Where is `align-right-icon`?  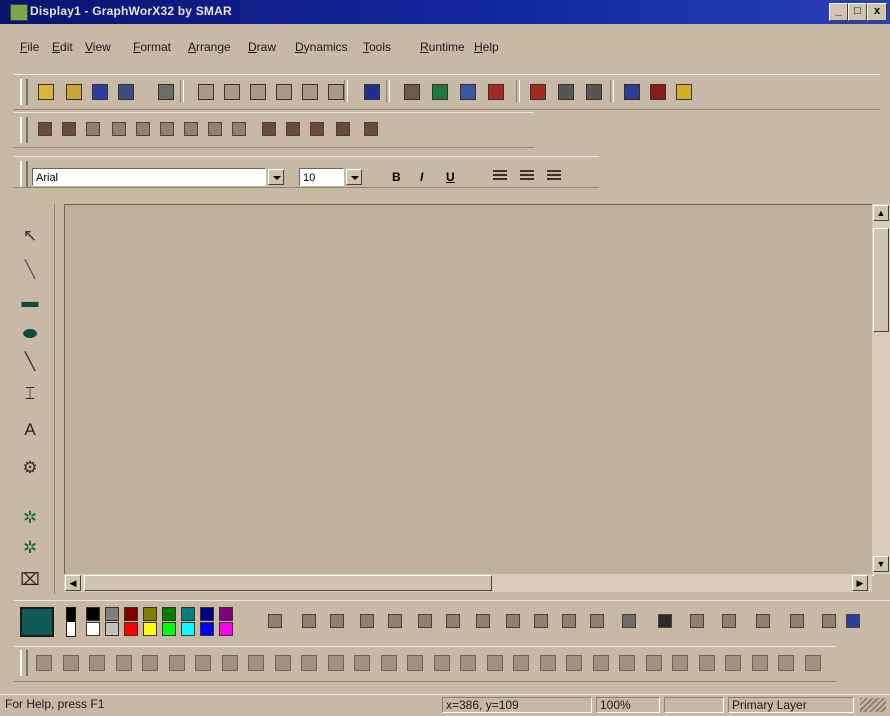
align-right-icon is located at coordinates (554, 176).